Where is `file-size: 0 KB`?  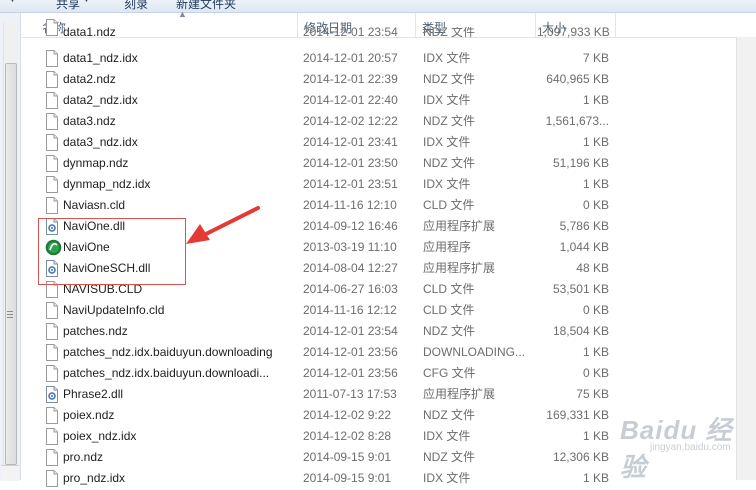
file-size: 0 KB is located at coordinates (595, 373).